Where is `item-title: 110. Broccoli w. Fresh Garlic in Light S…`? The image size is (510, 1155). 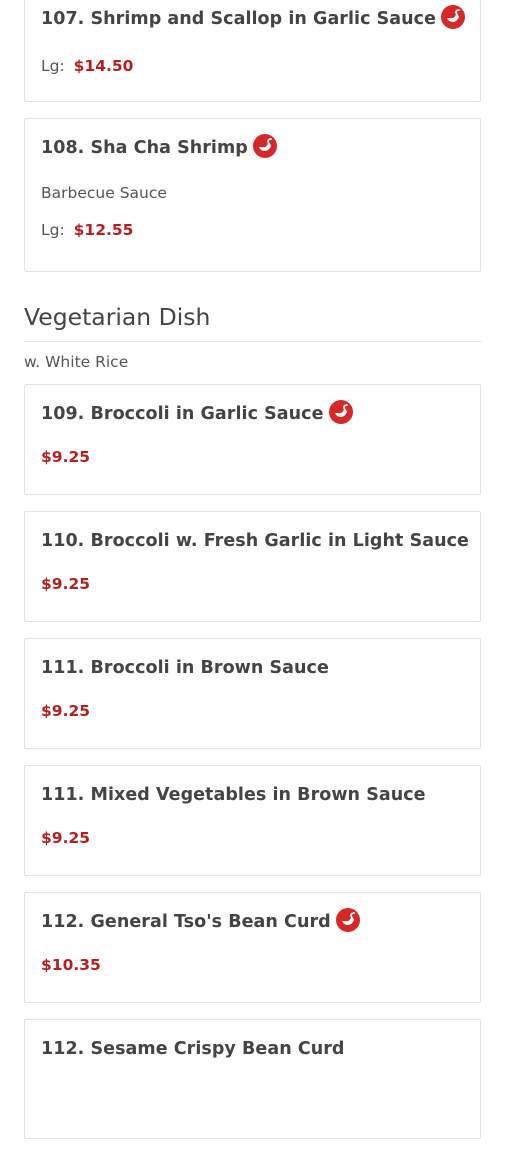
item-title: 110. Broccoli w. Fresh Garlic in Light S… is located at coordinates (255, 541).